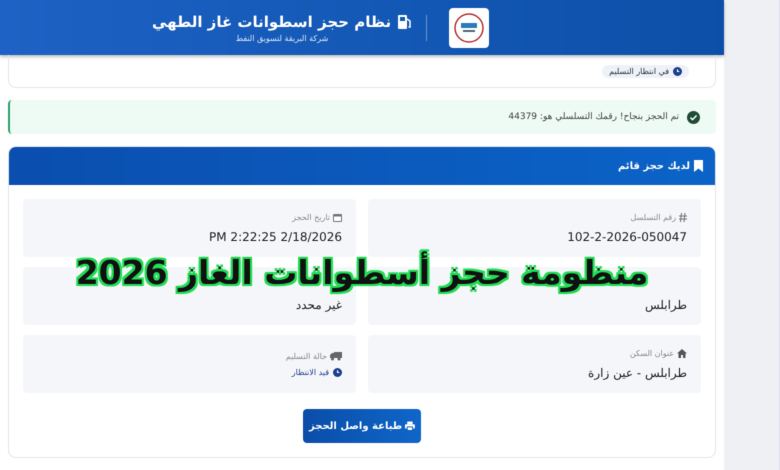  Describe the element at coordinates (311, 372) in the screenshot. I see `status-text: قيد الانتظار` at that location.